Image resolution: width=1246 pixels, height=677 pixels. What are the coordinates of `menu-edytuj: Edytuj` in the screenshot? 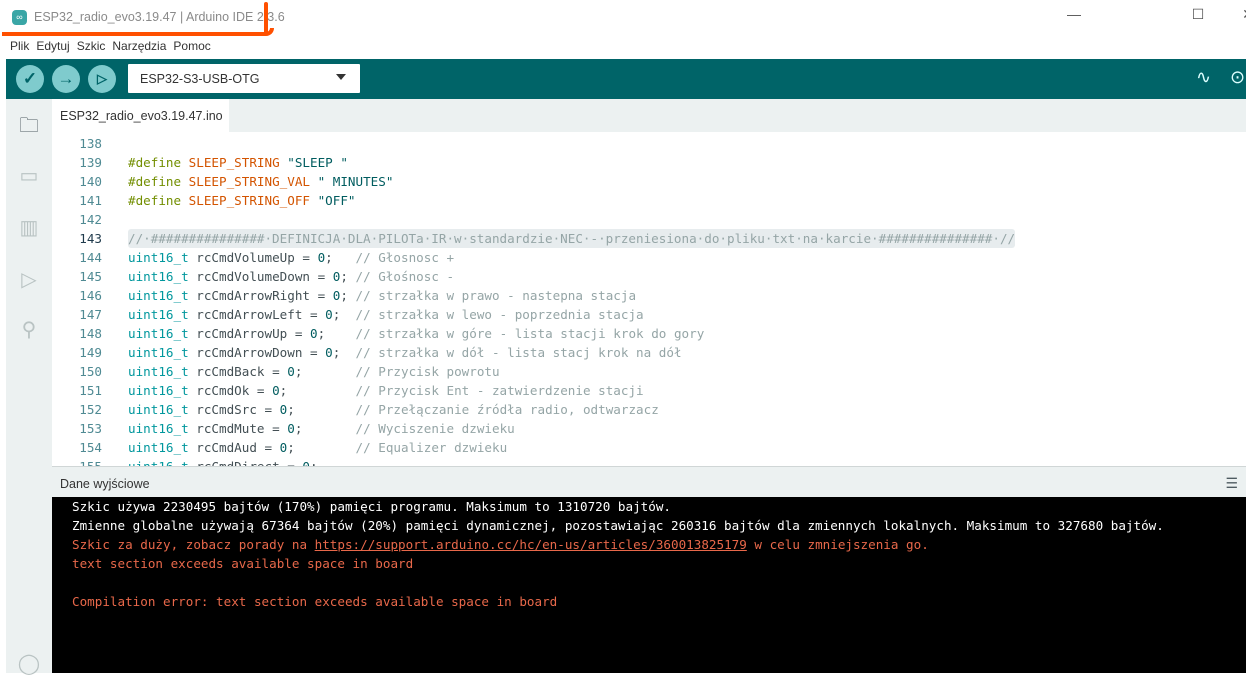 It's located at (54, 47).